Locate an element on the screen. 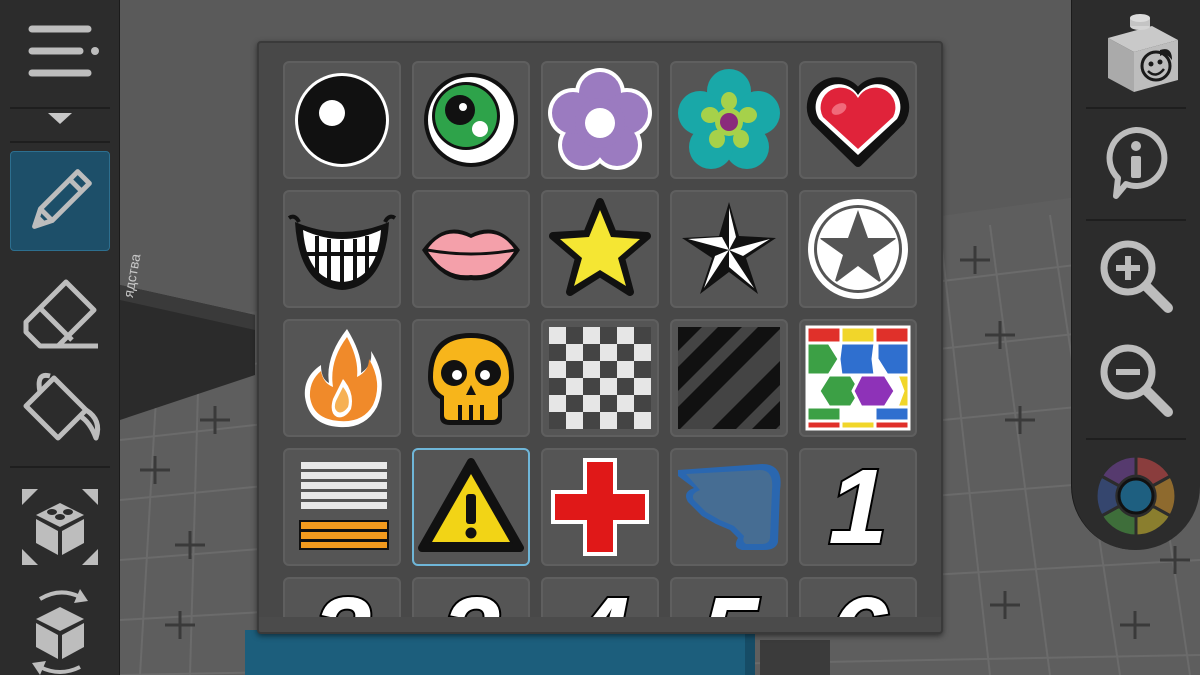 The width and height of the screenshot is (1200, 675). eye-icon is located at coordinates (342, 120).